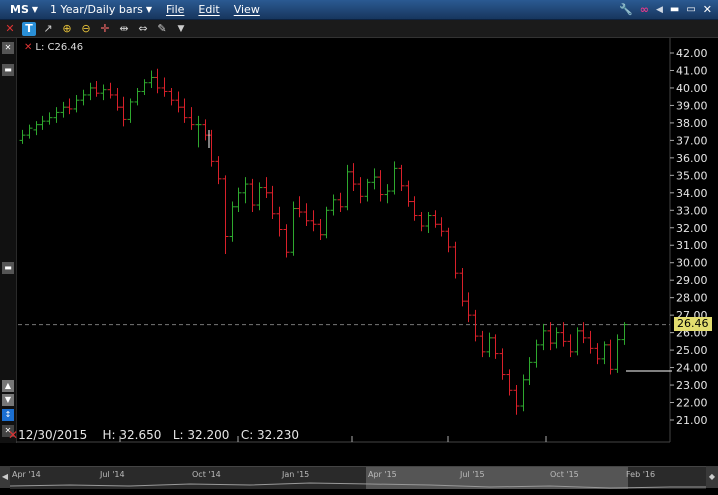  What do you see at coordinates (692, 245) in the screenshot?
I see `price-tick-label: 31.00` at bounding box center [692, 245].